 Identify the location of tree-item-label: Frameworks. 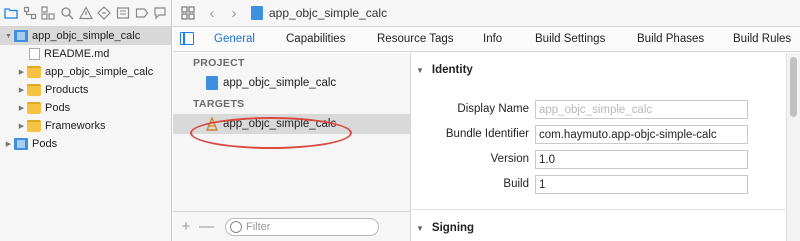
(75, 126).